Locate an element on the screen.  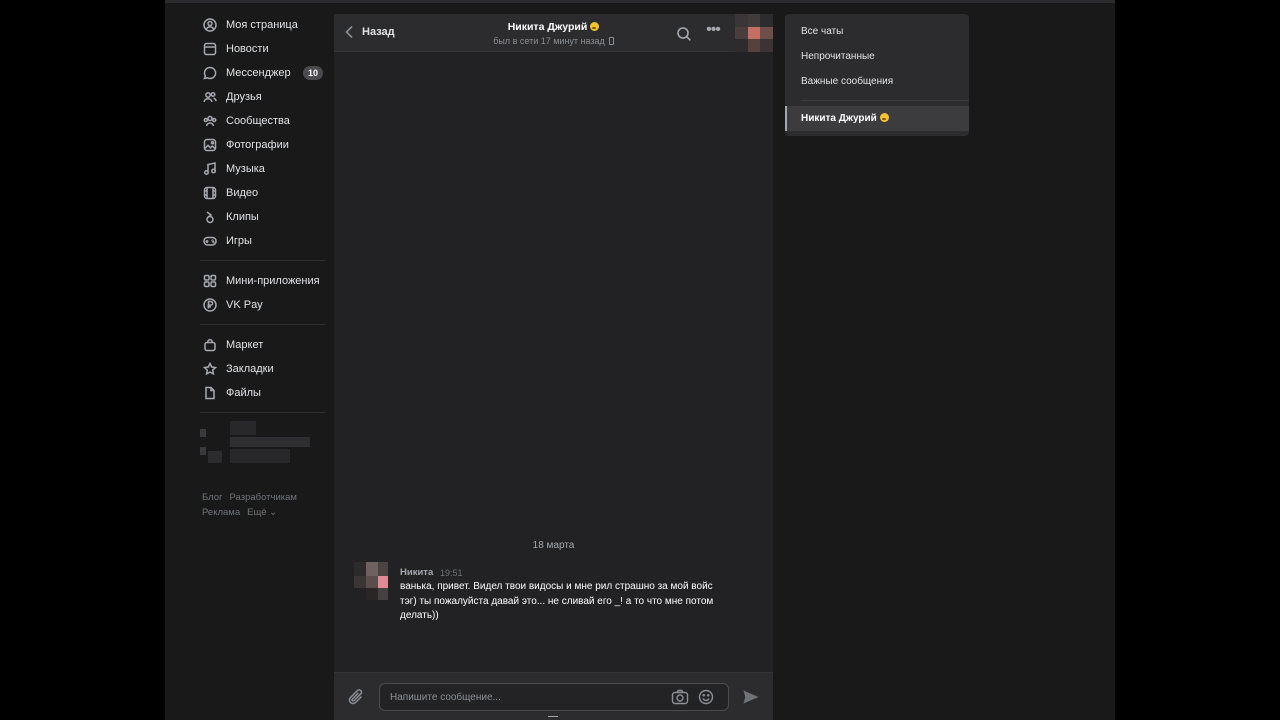
send-button is located at coordinates (751, 697).